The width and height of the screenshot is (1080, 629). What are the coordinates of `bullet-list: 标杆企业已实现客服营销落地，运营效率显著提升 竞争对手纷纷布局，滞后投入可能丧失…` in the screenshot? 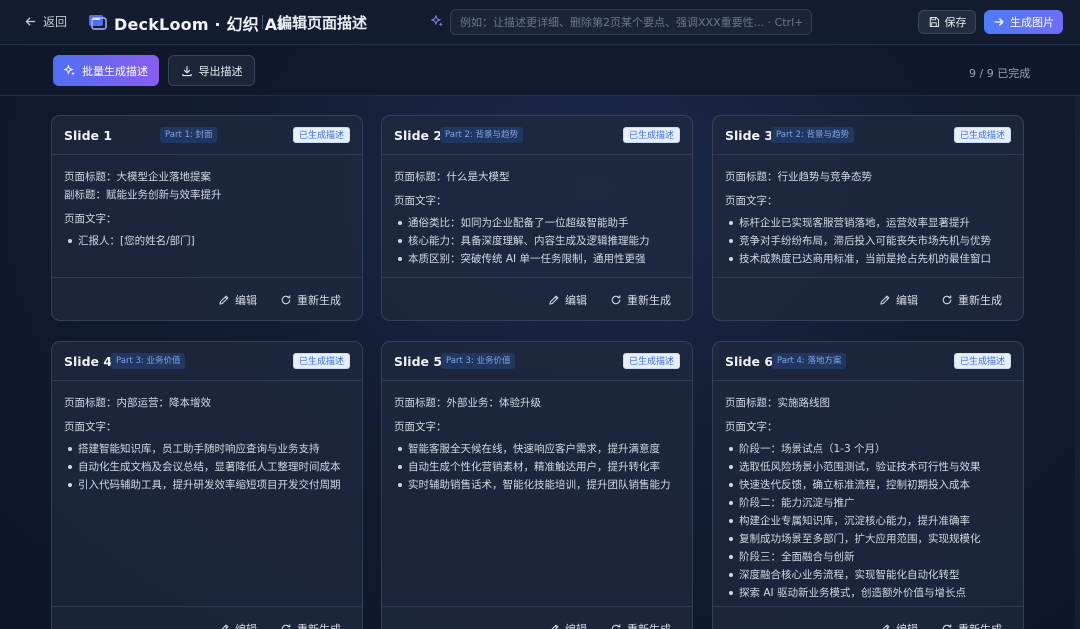 It's located at (869, 241).